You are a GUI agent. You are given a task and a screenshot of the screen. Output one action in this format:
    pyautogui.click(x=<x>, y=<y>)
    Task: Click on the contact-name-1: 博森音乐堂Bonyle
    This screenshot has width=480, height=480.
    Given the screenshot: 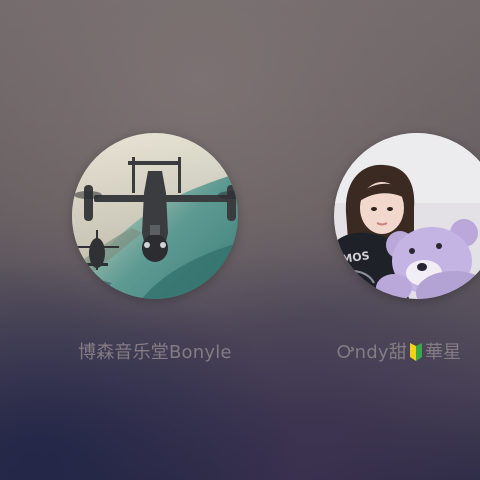 What is the action you would take?
    pyautogui.click(x=155, y=353)
    